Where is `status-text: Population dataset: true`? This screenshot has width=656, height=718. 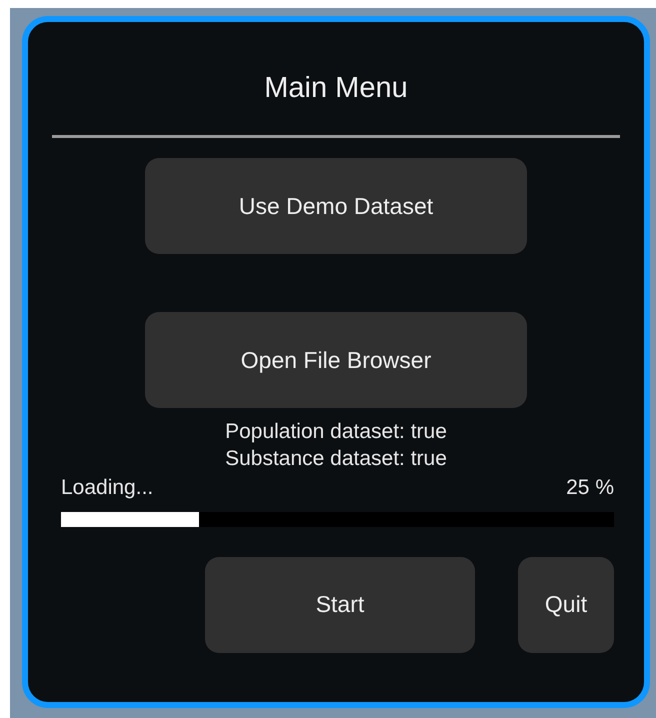
status-text: Population dataset: true is located at coordinates (336, 432).